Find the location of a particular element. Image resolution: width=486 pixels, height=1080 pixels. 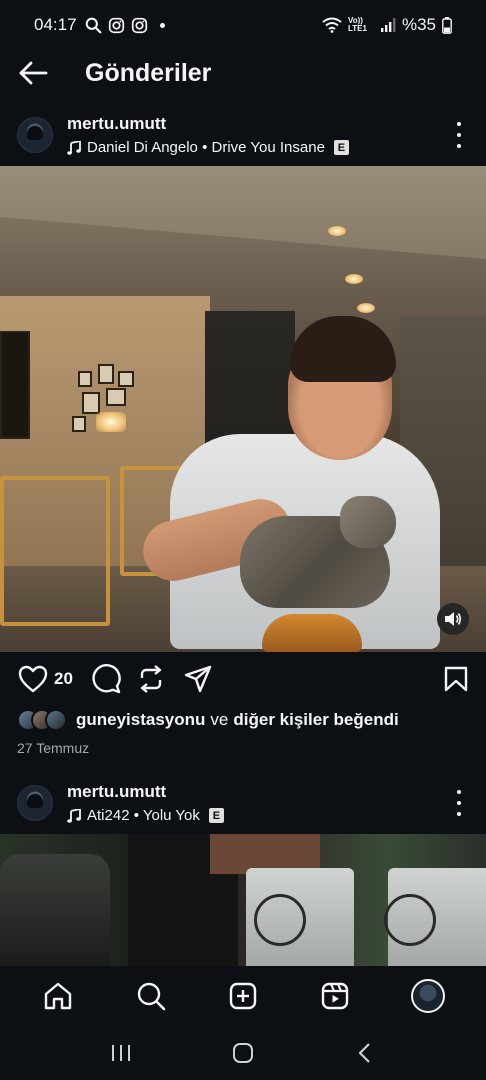

like-button: 20 is located at coordinates (45, 679).